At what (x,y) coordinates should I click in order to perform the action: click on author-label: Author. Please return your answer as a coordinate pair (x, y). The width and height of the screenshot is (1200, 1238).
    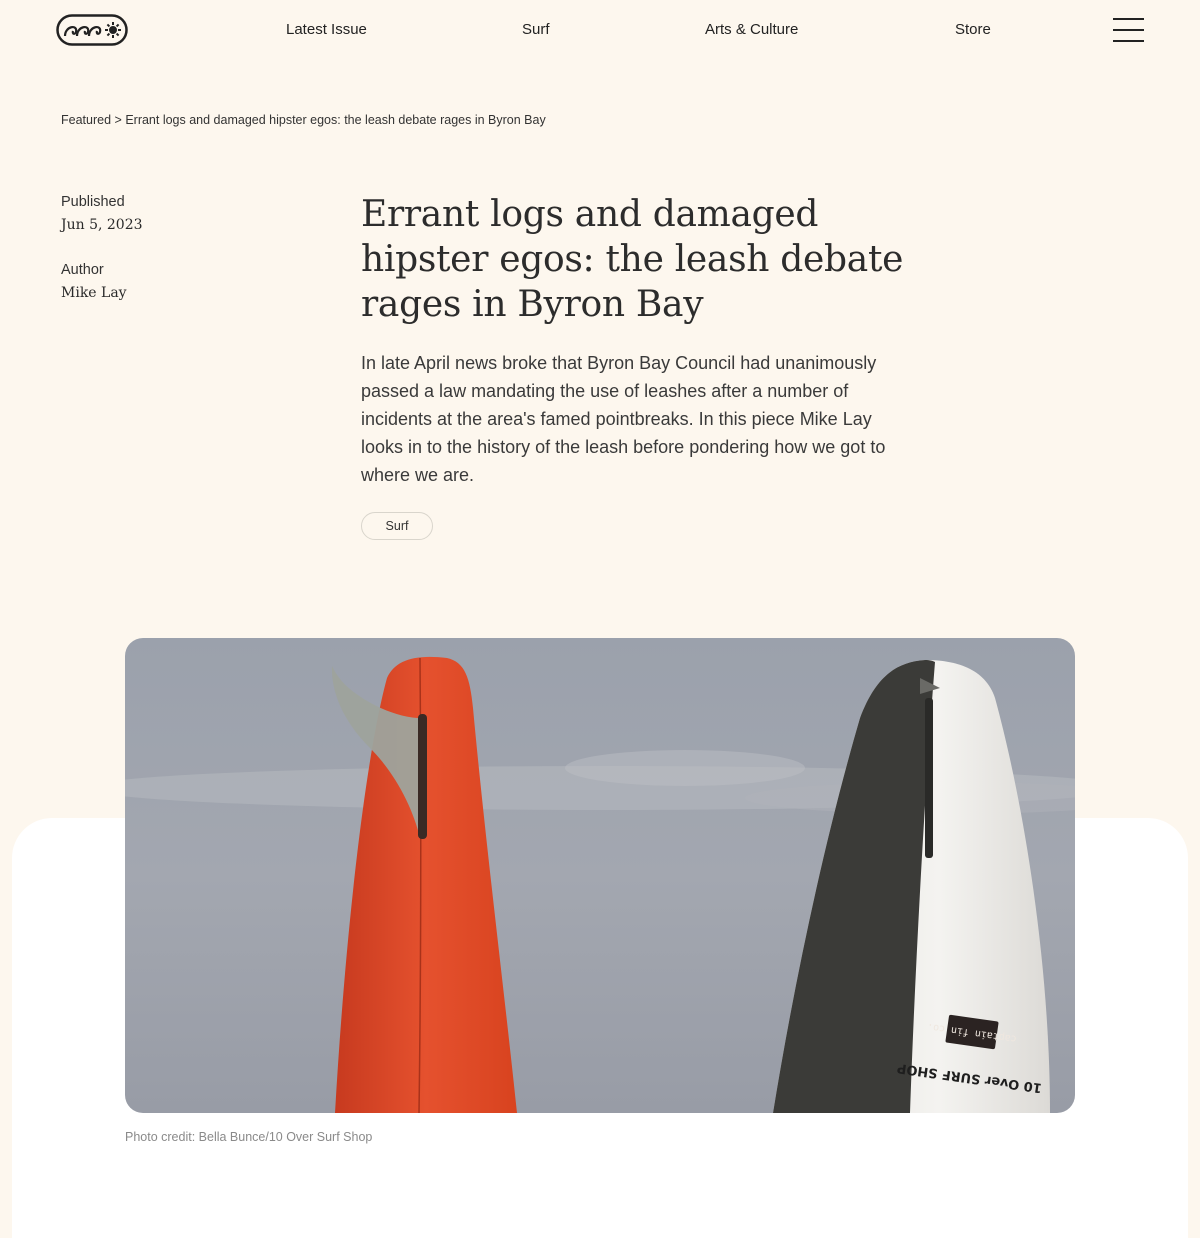
    Looking at the image, I should click on (82, 270).